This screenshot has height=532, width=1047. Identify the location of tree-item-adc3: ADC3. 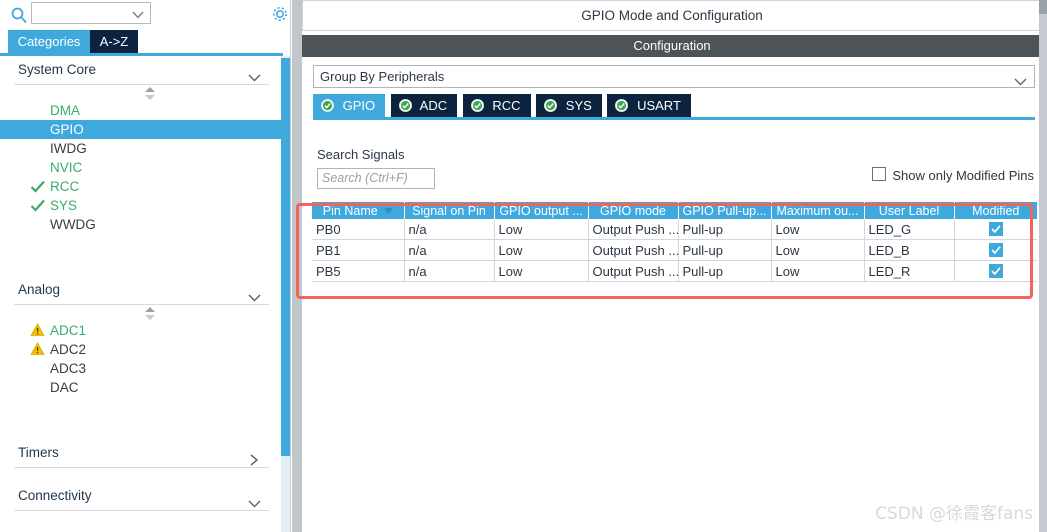
(141, 368).